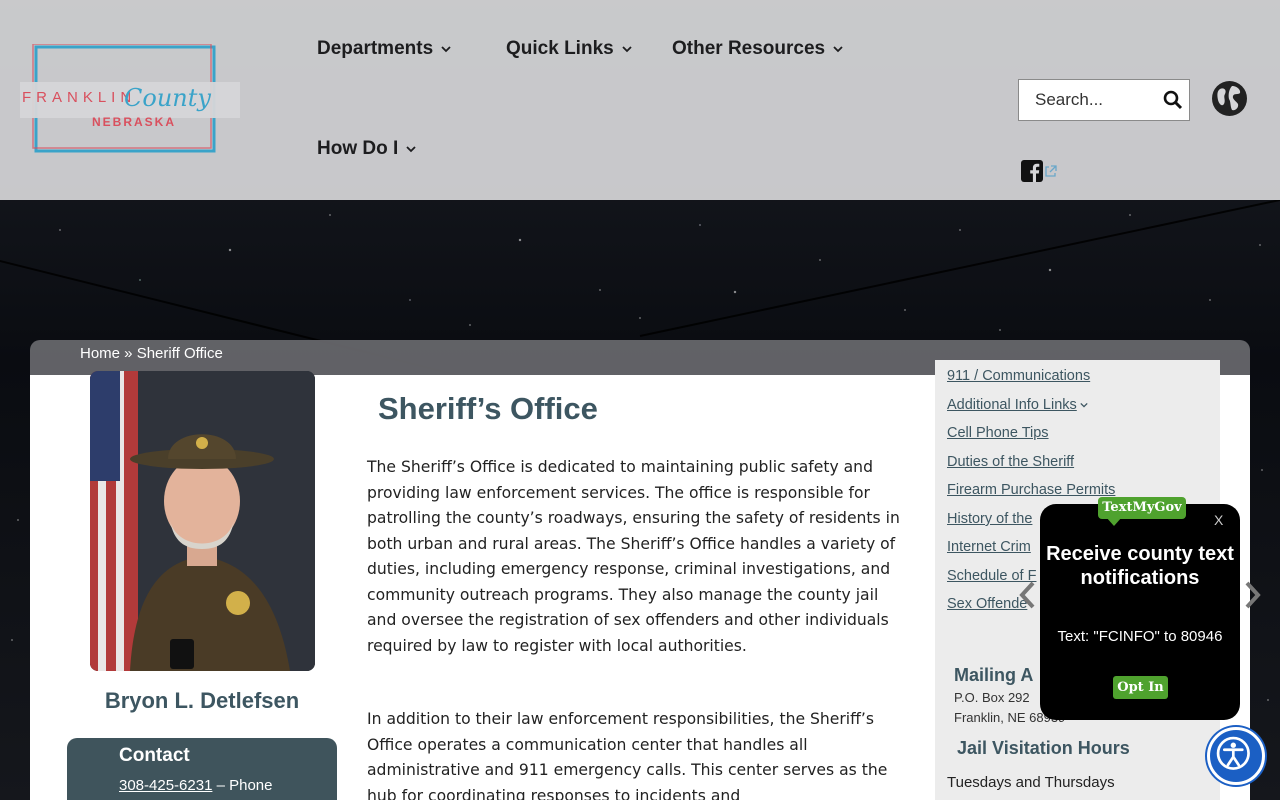 The height and width of the screenshot is (800, 1280). I want to click on nav-departments: Departments, so click(384, 49).